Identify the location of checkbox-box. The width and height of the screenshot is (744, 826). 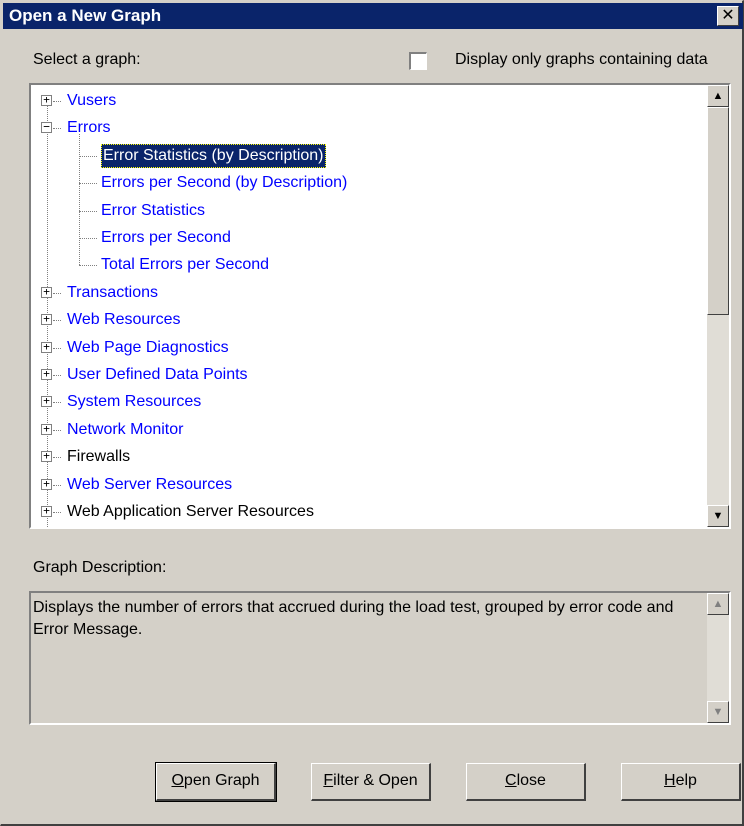
(418, 61).